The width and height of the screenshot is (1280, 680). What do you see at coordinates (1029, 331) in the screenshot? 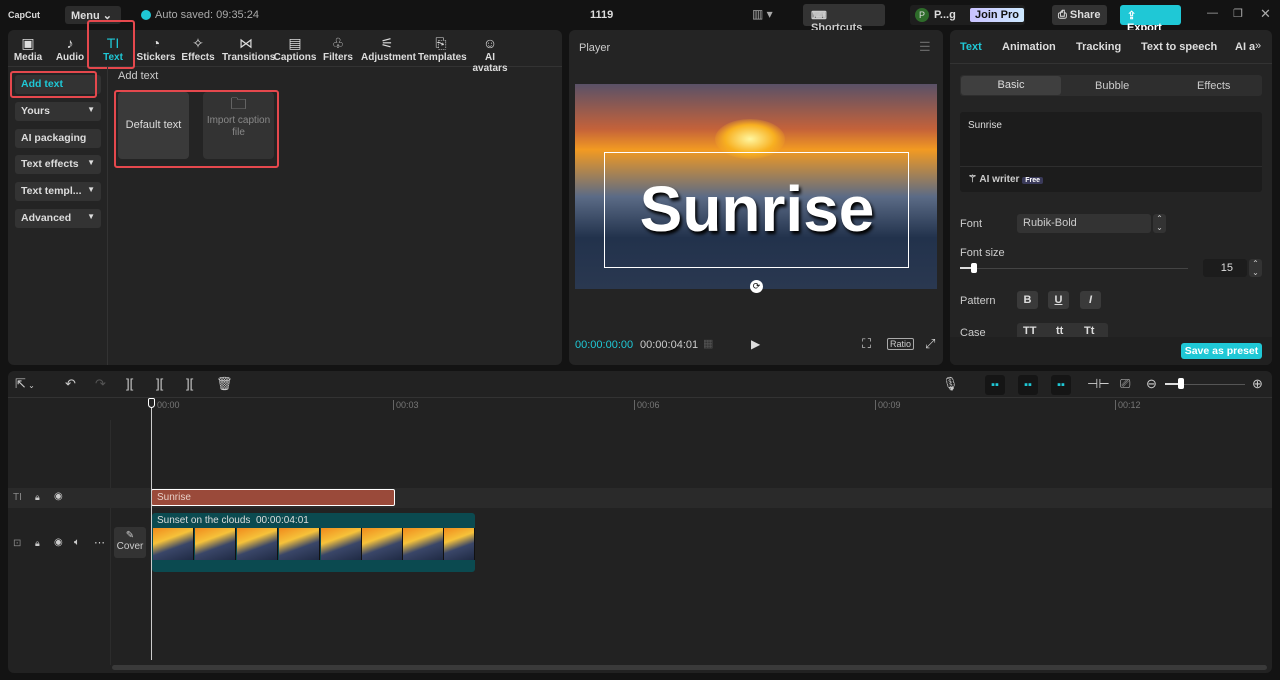
I see `case-upper-button: TT` at bounding box center [1029, 331].